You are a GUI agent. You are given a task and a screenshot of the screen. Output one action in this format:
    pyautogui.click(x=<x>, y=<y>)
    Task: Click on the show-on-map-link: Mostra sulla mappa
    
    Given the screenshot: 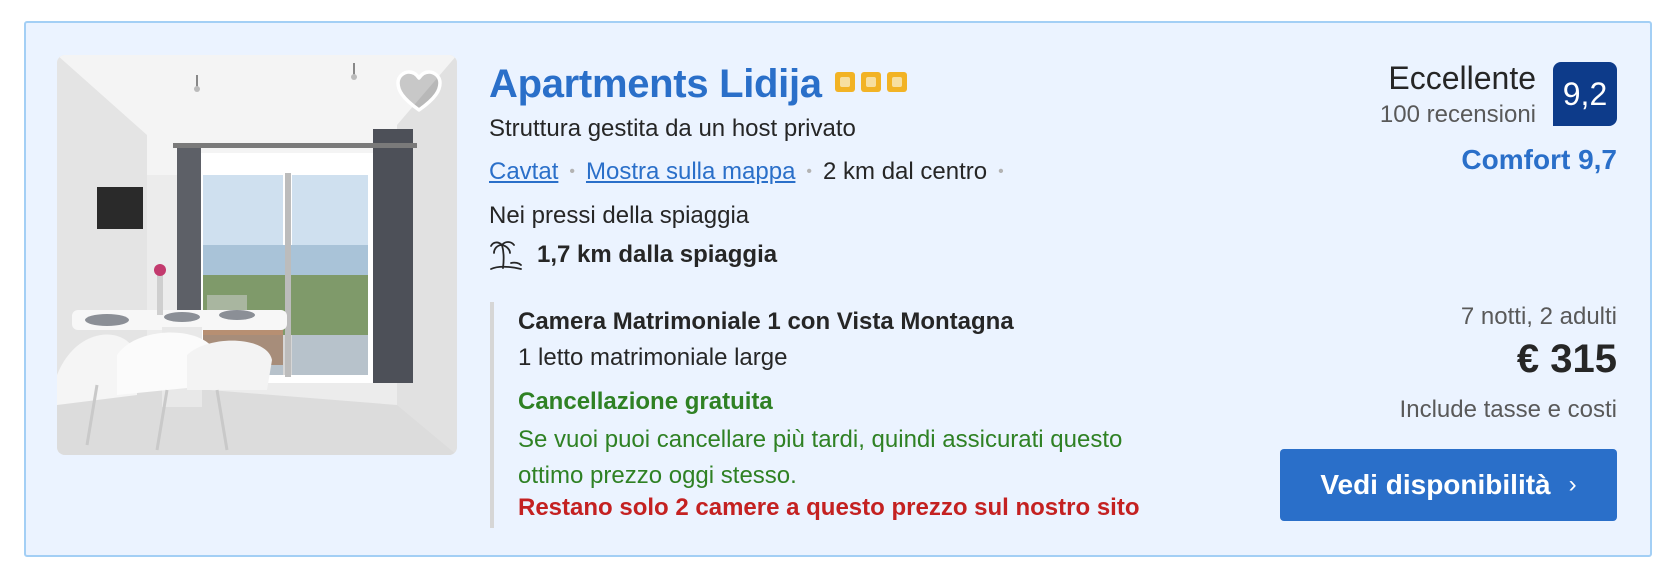 What is the action you would take?
    pyautogui.click(x=690, y=172)
    